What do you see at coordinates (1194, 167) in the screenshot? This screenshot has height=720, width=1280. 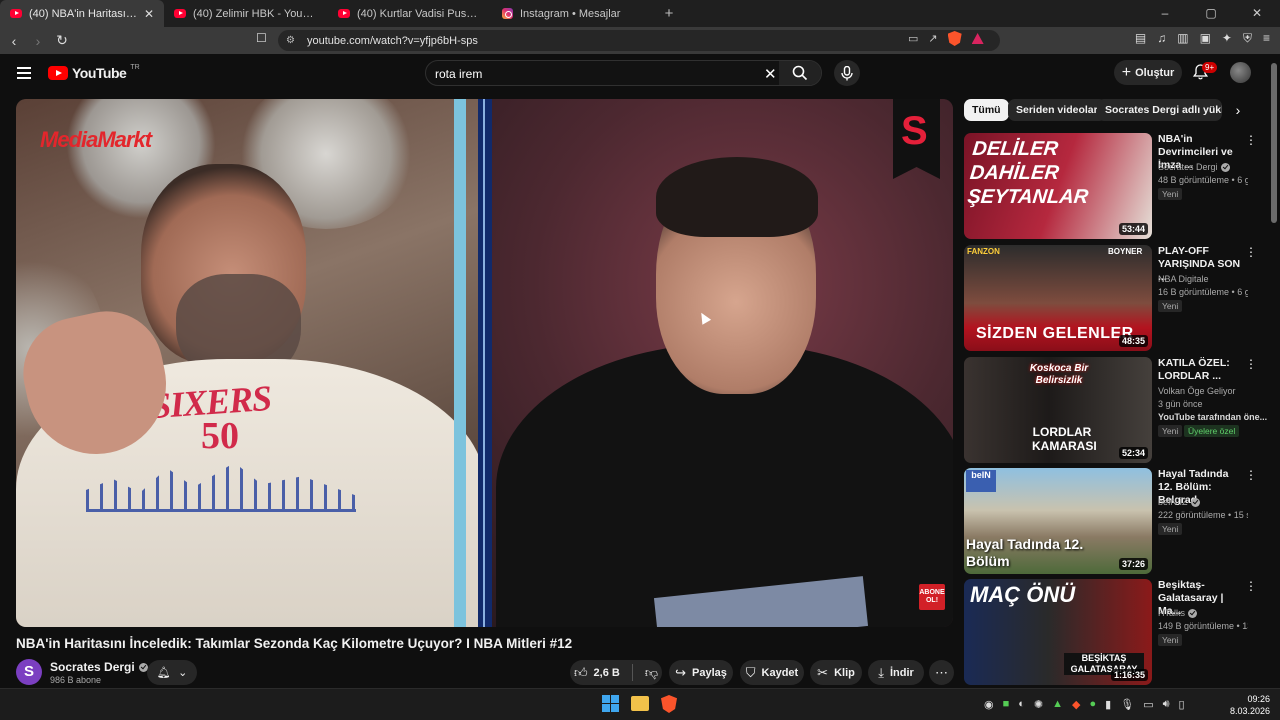 I see `recommendation-channel: Socrates Dergi` at bounding box center [1194, 167].